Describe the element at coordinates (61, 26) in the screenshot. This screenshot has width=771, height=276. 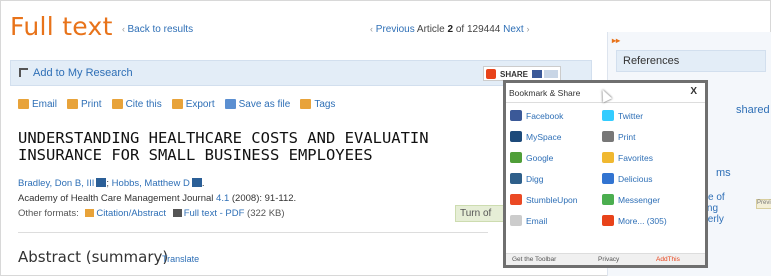
I see `page-title: Full text` at that location.